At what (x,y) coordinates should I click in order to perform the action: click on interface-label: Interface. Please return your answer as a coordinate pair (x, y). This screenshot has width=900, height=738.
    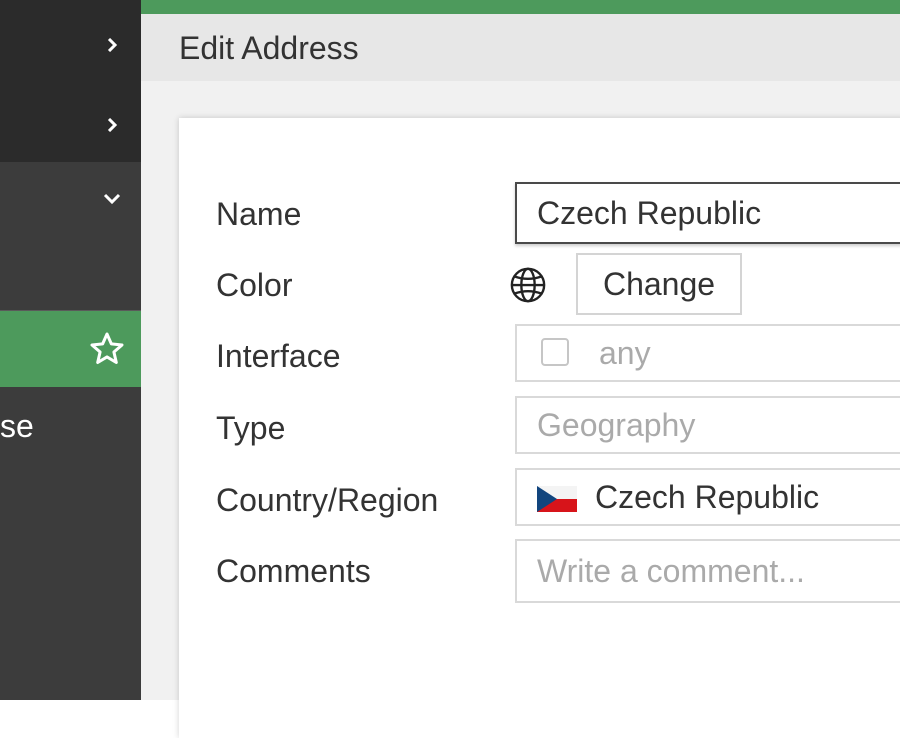
    Looking at the image, I should click on (278, 356).